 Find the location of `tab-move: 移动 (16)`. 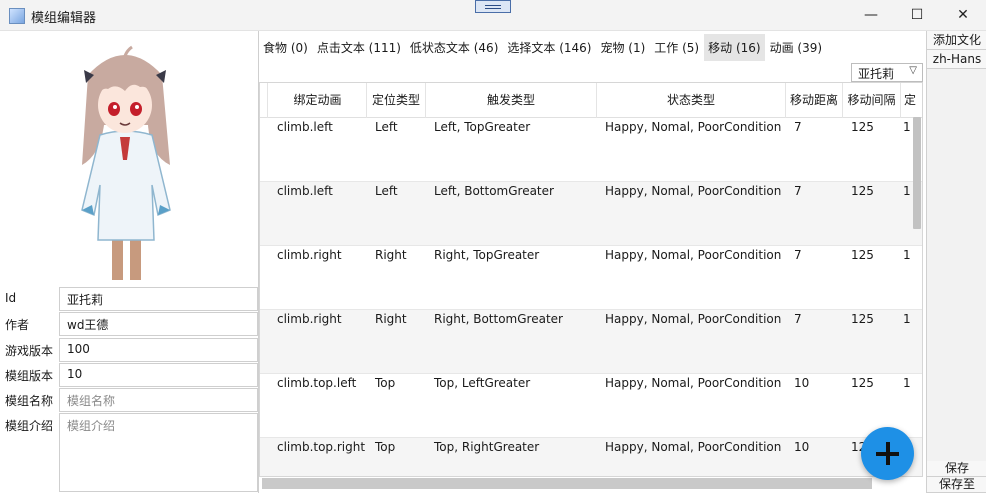

tab-move: 移动 (16) is located at coordinates (734, 47).